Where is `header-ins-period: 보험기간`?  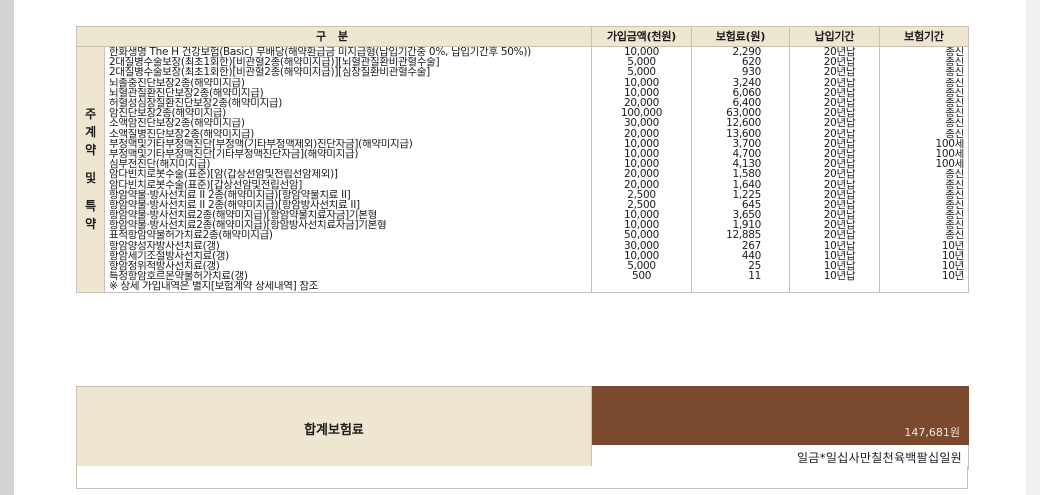 header-ins-period: 보험기간 is located at coordinates (924, 36).